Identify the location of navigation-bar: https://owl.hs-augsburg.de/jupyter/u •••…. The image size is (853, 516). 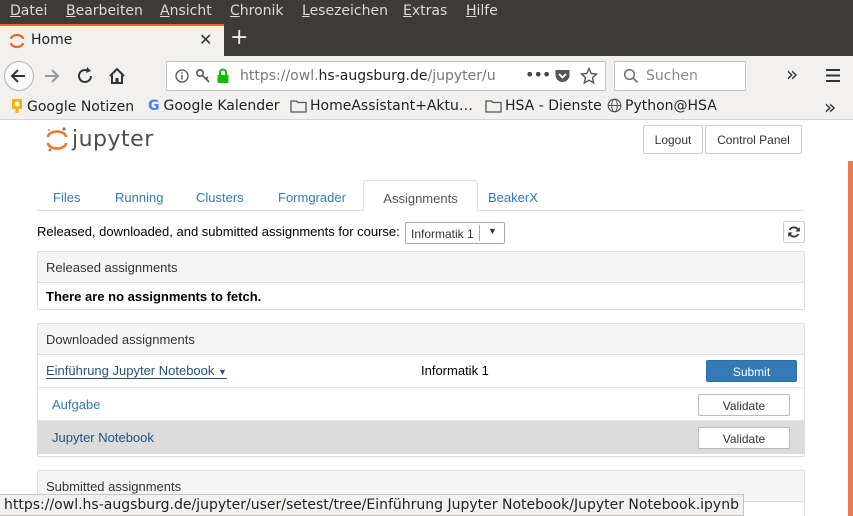
(426, 76).